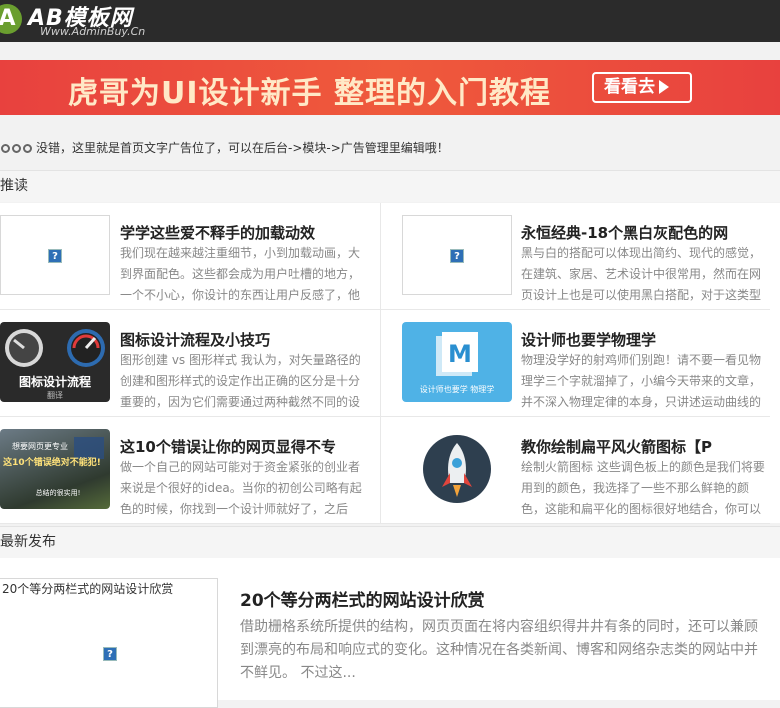  I want to click on text-ad-notice: 没错，这里就是首页文字广告位了，可以在后台->模块->广告管理里编辑哦！, so click(390, 148).